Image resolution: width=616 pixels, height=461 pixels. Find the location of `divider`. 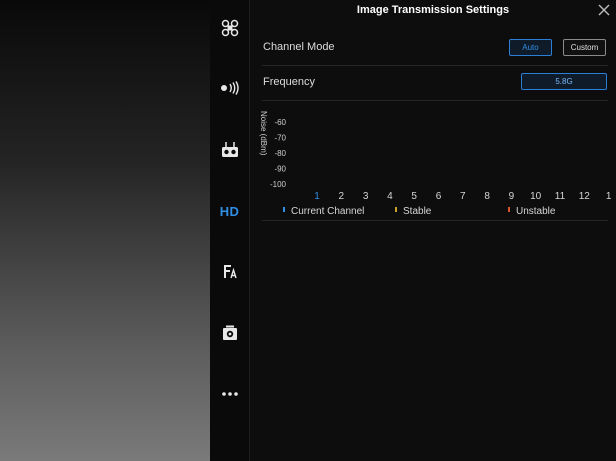

divider is located at coordinates (435, 220).